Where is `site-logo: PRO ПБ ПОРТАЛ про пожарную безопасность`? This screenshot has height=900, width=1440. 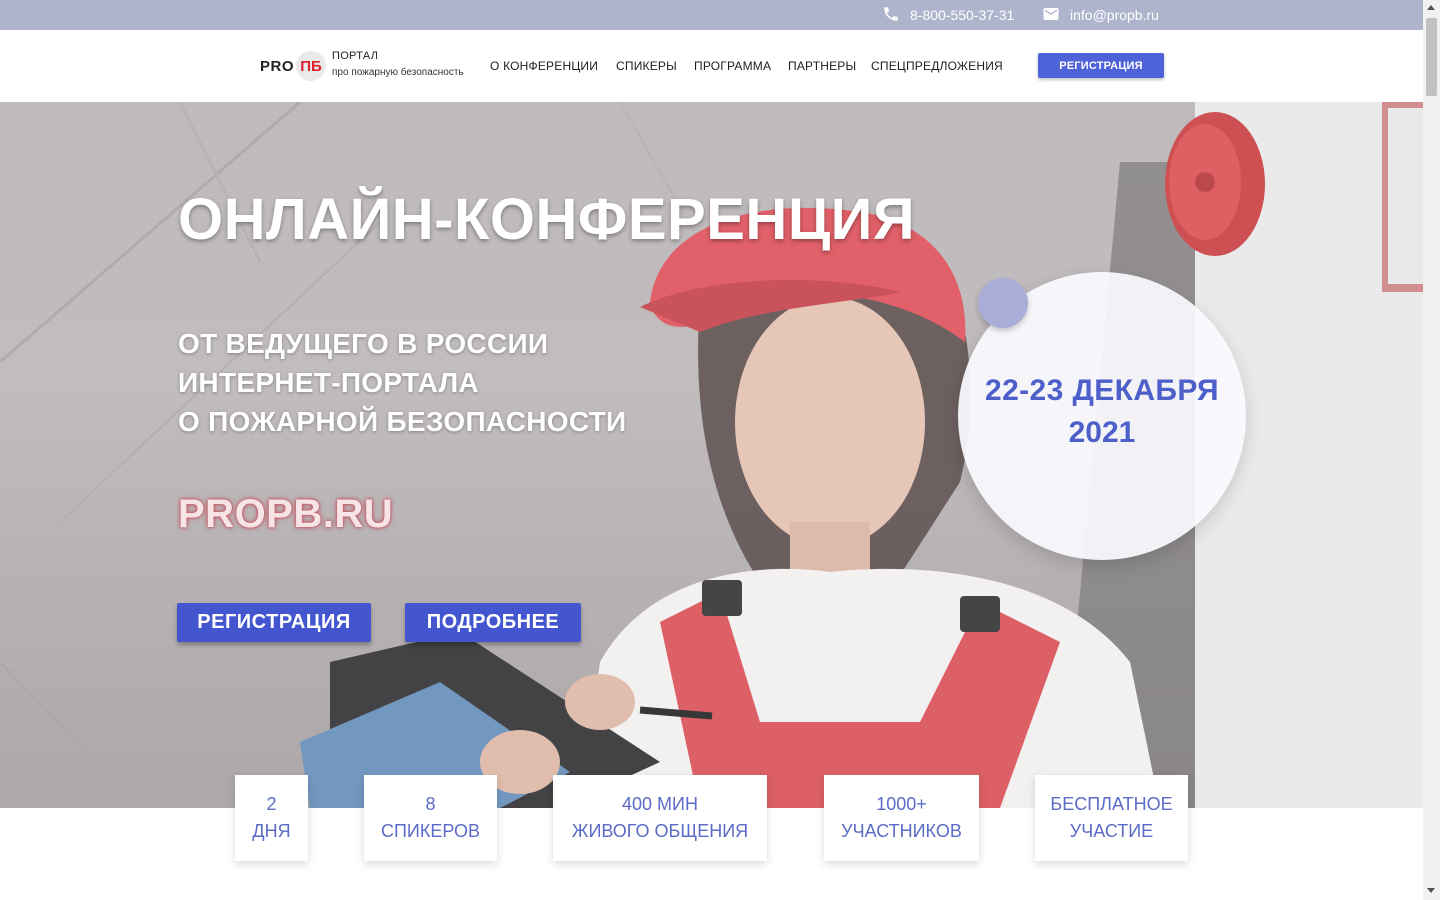
site-logo: PRO ПБ ПОРТАЛ про пожарную безопасность is located at coordinates (362, 66).